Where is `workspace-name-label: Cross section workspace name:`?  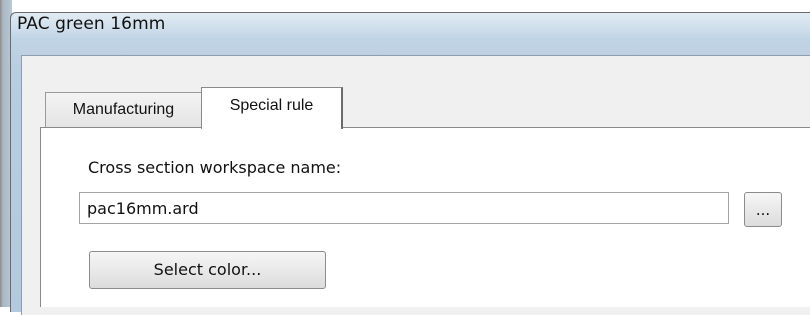
workspace-name-label: Cross section workspace name: is located at coordinates (215, 167).